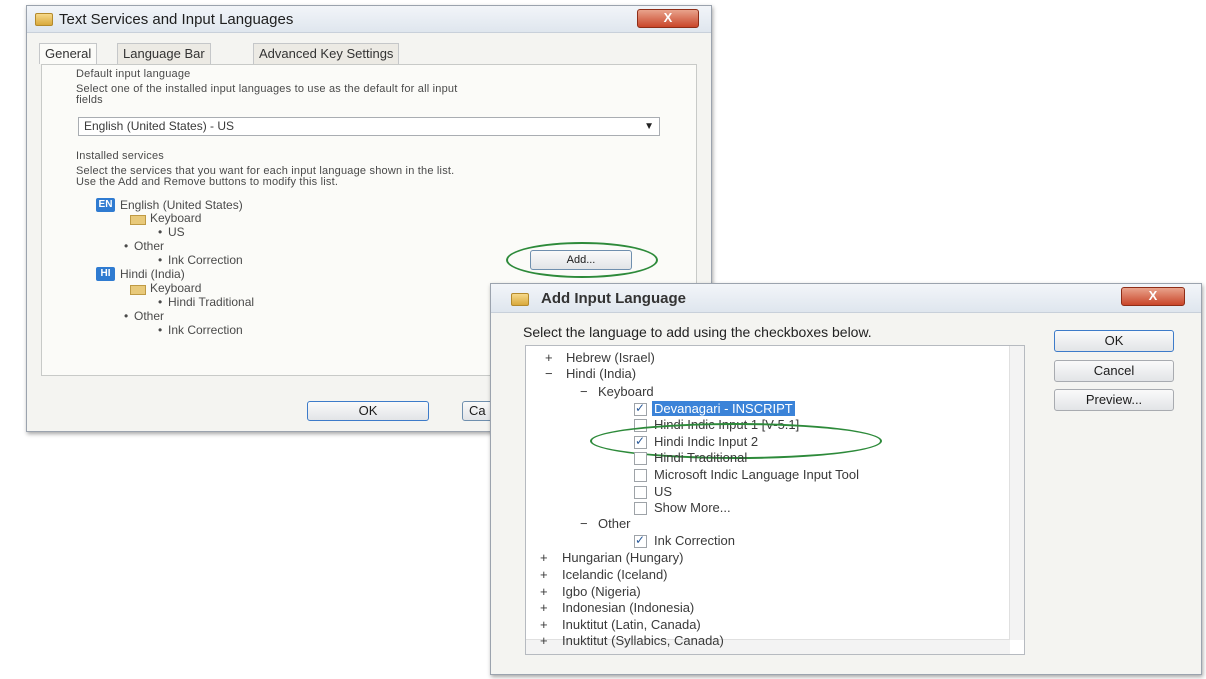 This screenshot has width=1206, height=679. I want to click on tree-english: English (United States), so click(181, 205).